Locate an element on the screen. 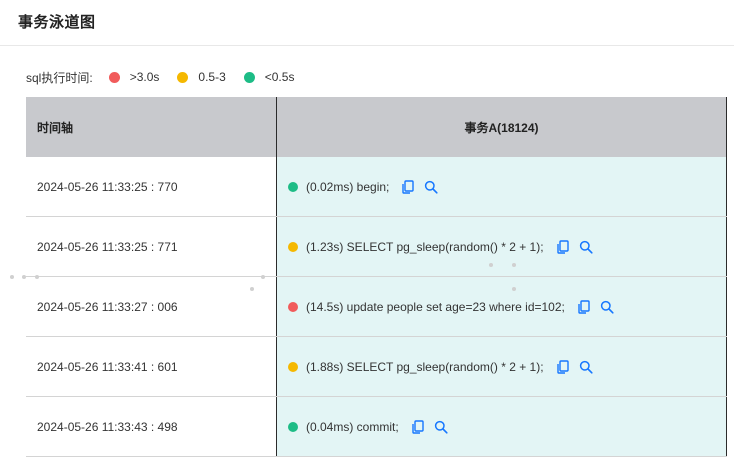 The width and height of the screenshot is (734, 466). legend-item-slow: >3.0s is located at coordinates (134, 77).